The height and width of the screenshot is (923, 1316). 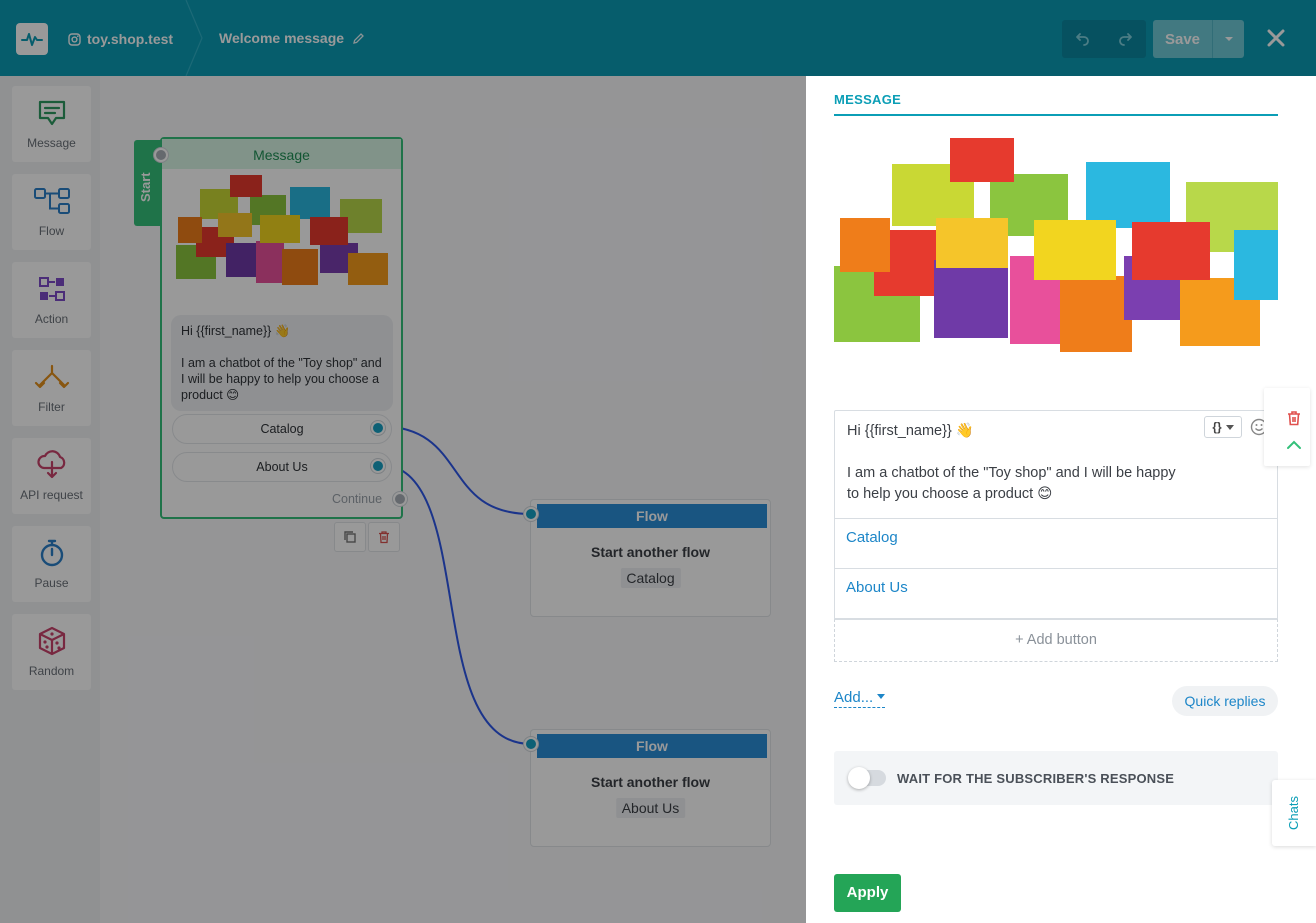 I want to click on chevron-up-icon, so click(x=1294, y=445).